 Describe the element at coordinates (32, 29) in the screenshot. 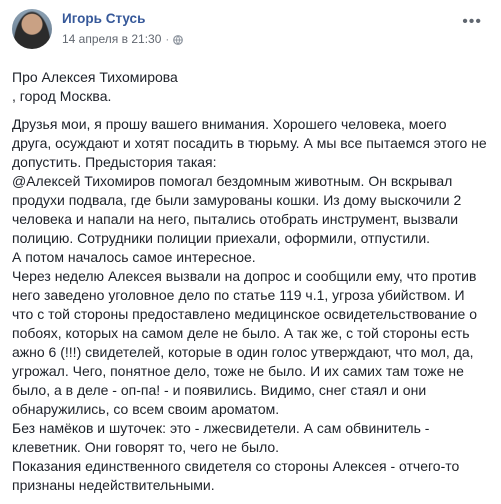

I see `avatar` at that location.